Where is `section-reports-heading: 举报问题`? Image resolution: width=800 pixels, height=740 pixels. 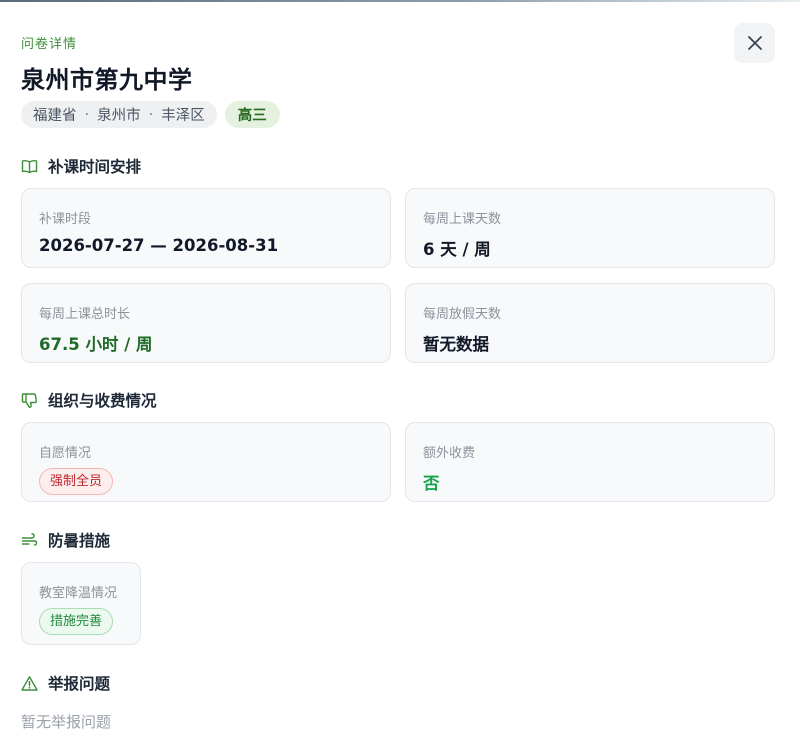
section-reports-heading: 举报问题 is located at coordinates (65, 683).